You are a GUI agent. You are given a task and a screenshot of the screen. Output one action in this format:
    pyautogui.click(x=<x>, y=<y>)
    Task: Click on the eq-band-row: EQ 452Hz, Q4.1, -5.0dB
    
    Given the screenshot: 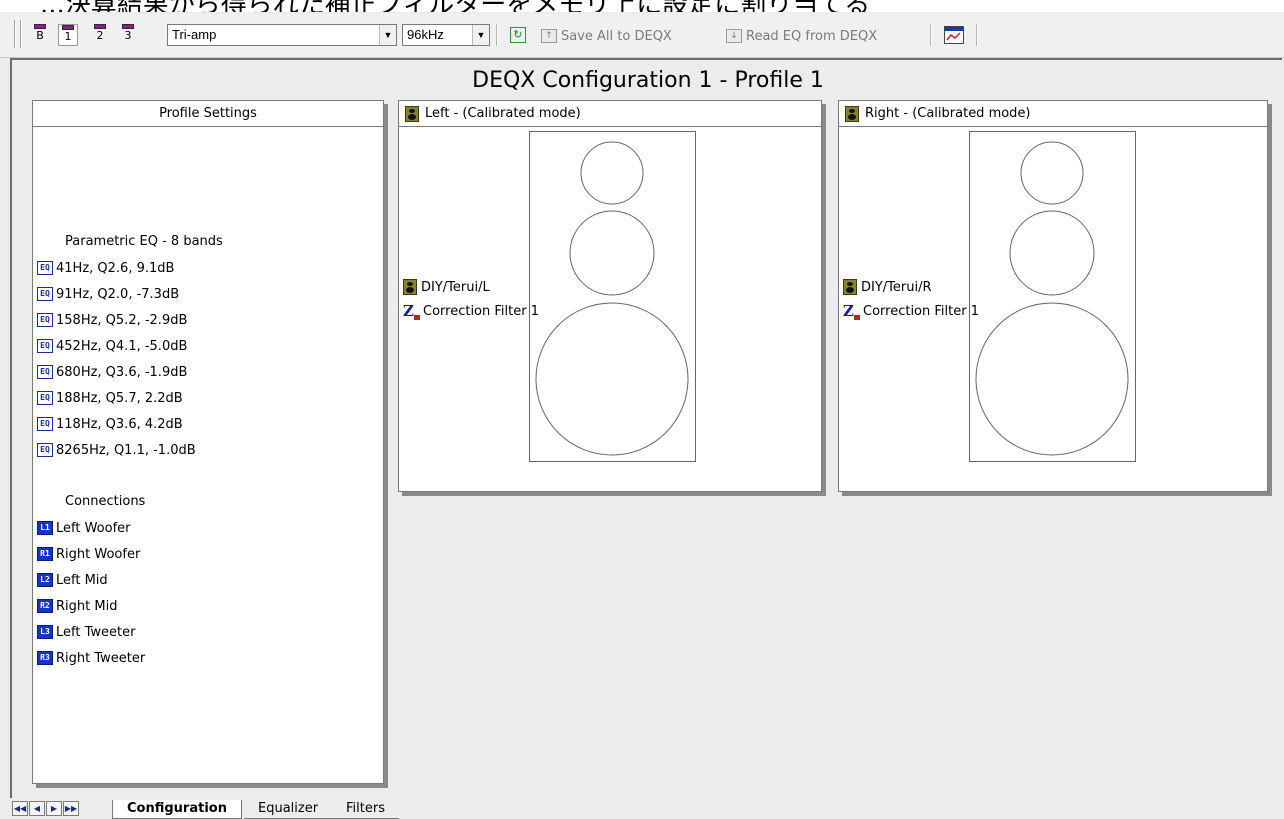 What is the action you would take?
    pyautogui.click(x=210, y=346)
    